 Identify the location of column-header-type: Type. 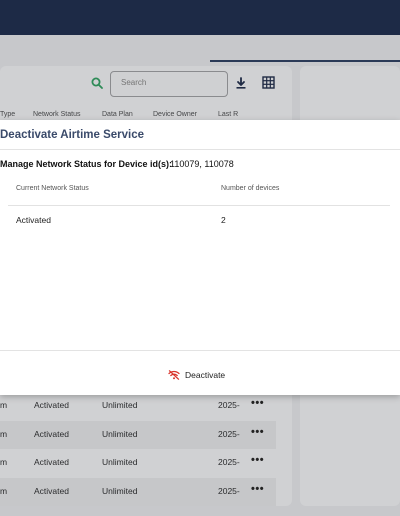
(7, 114).